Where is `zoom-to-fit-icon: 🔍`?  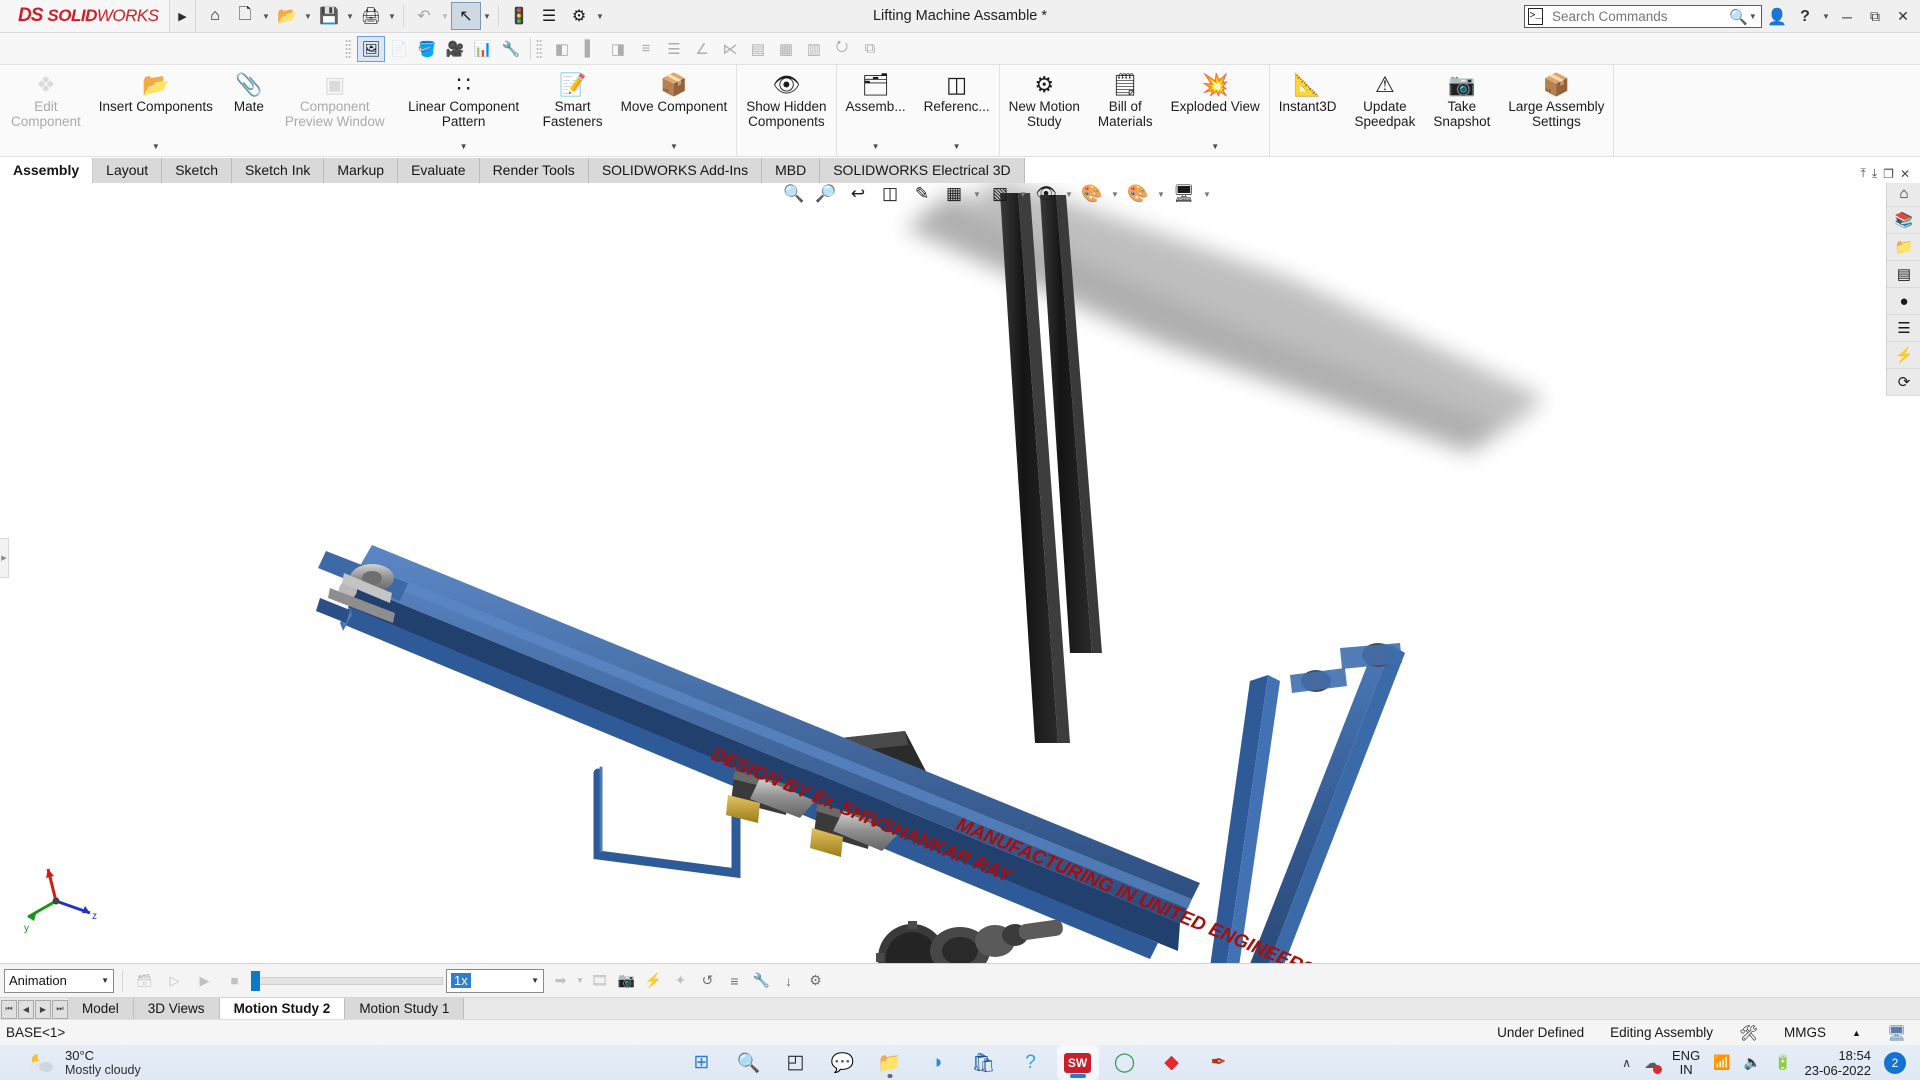 zoom-to-fit-icon: 🔍 is located at coordinates (794, 195).